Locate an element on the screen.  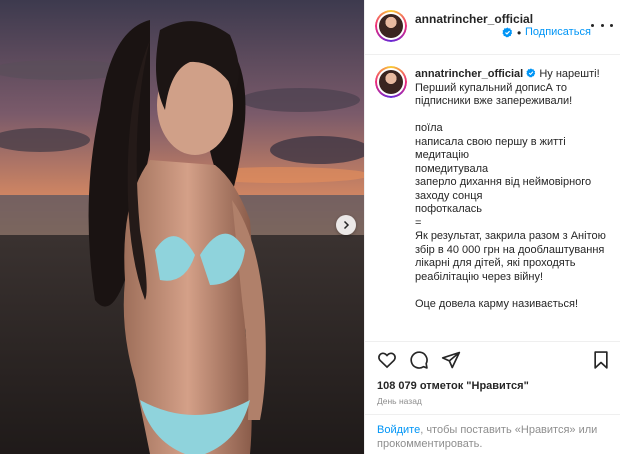
comment-icon is located at coordinates (419, 360).